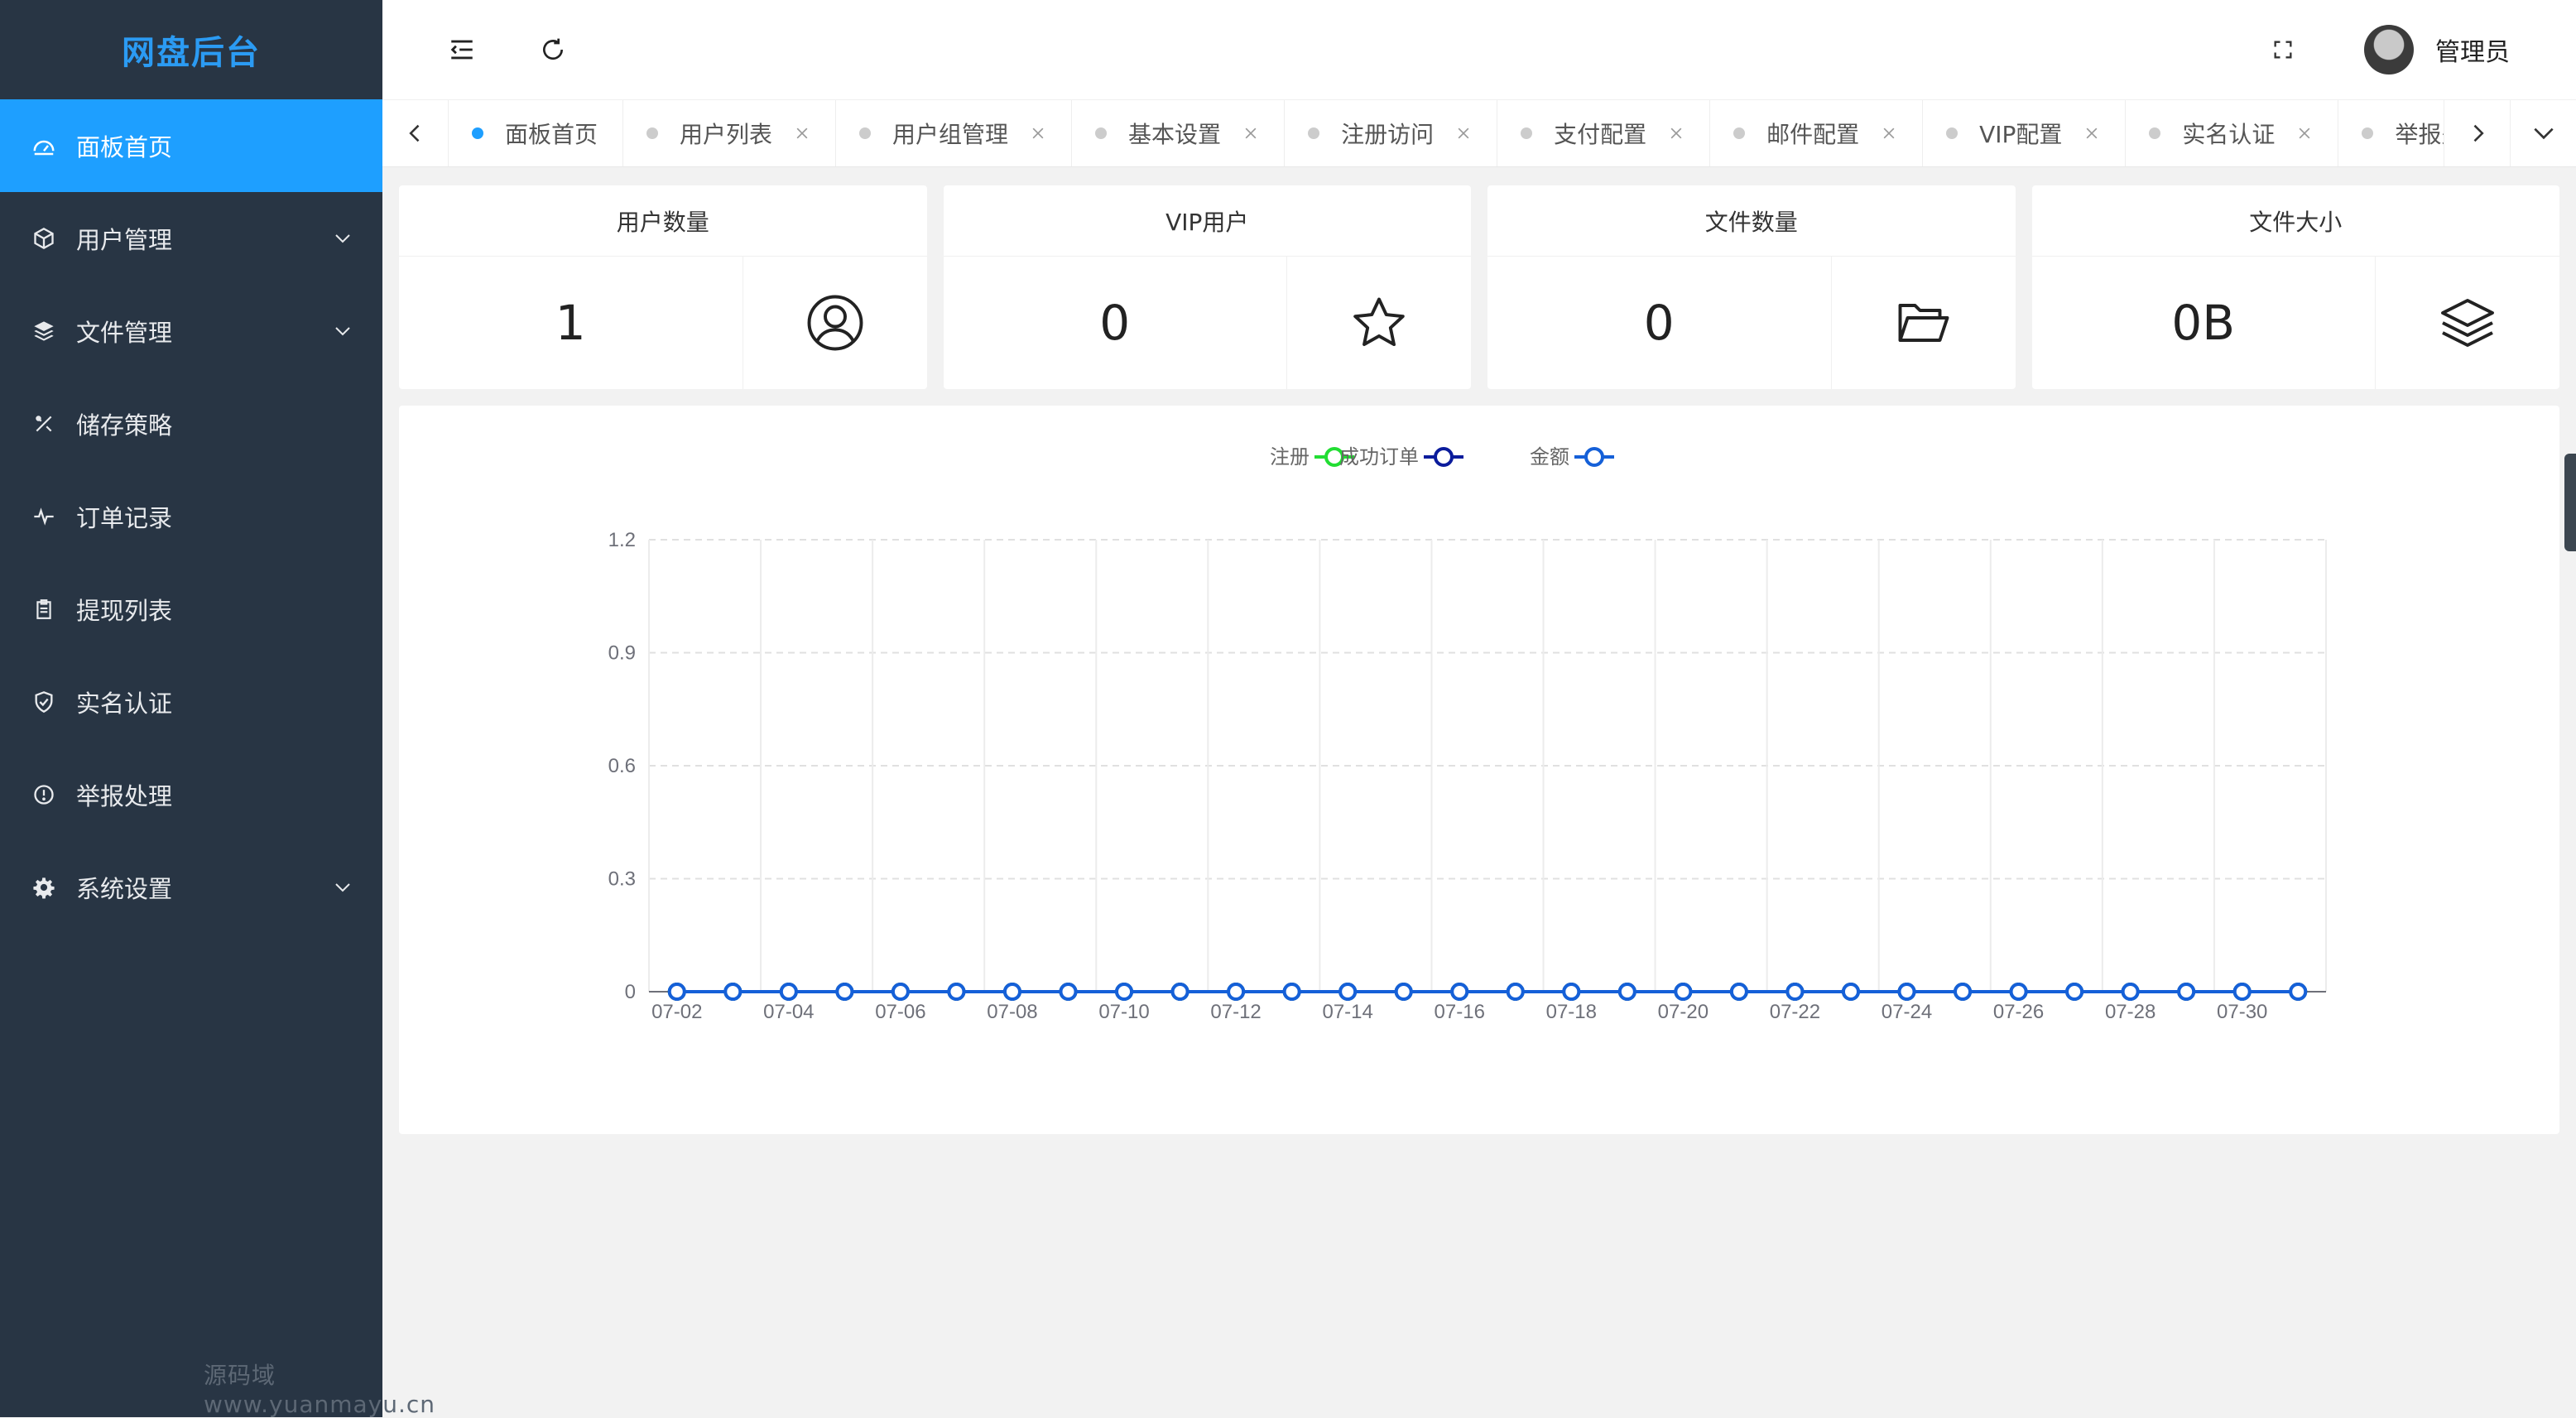 The image size is (2576, 1418). I want to click on y-tick-label: 0, so click(630, 992).